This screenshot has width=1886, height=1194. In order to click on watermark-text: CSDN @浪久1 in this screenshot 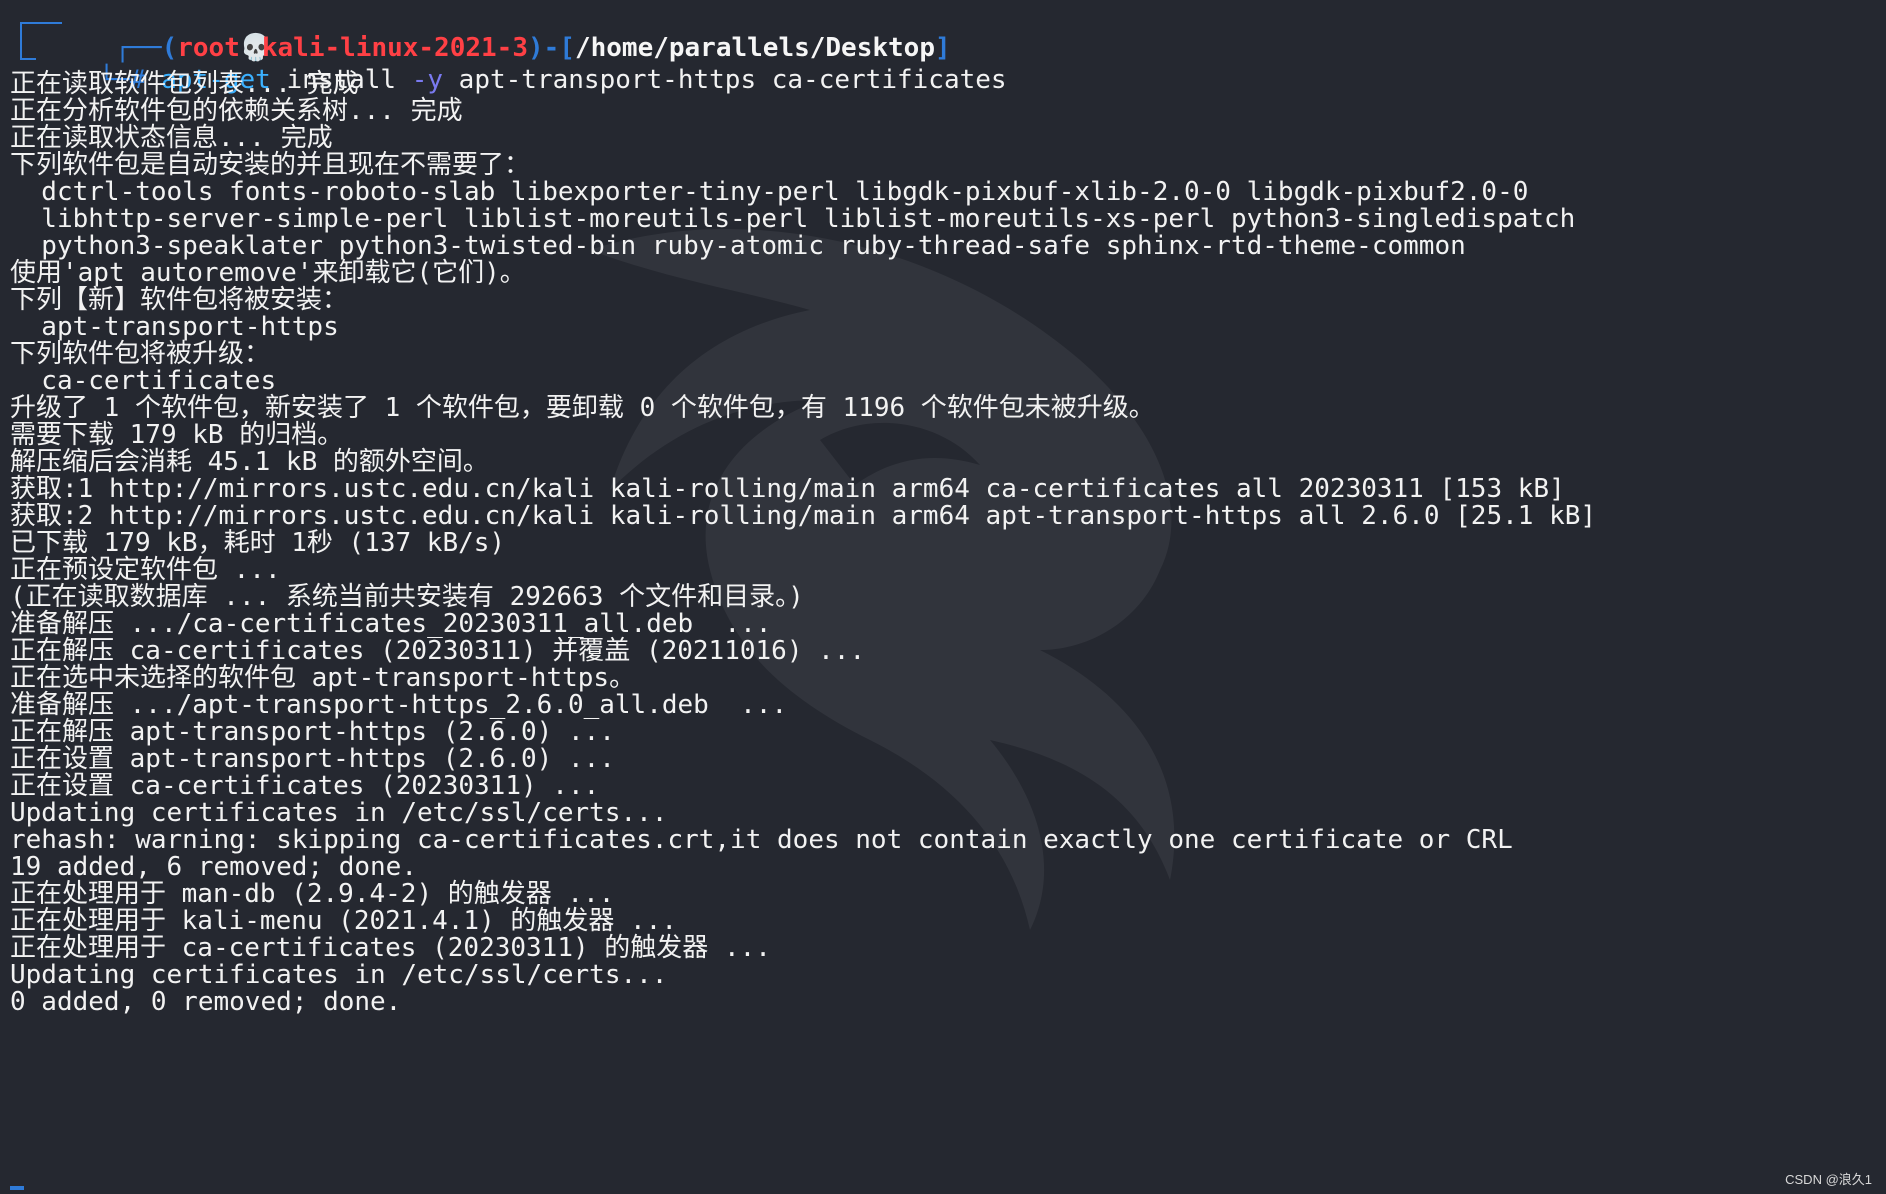, I will do `click(1828, 1179)`.